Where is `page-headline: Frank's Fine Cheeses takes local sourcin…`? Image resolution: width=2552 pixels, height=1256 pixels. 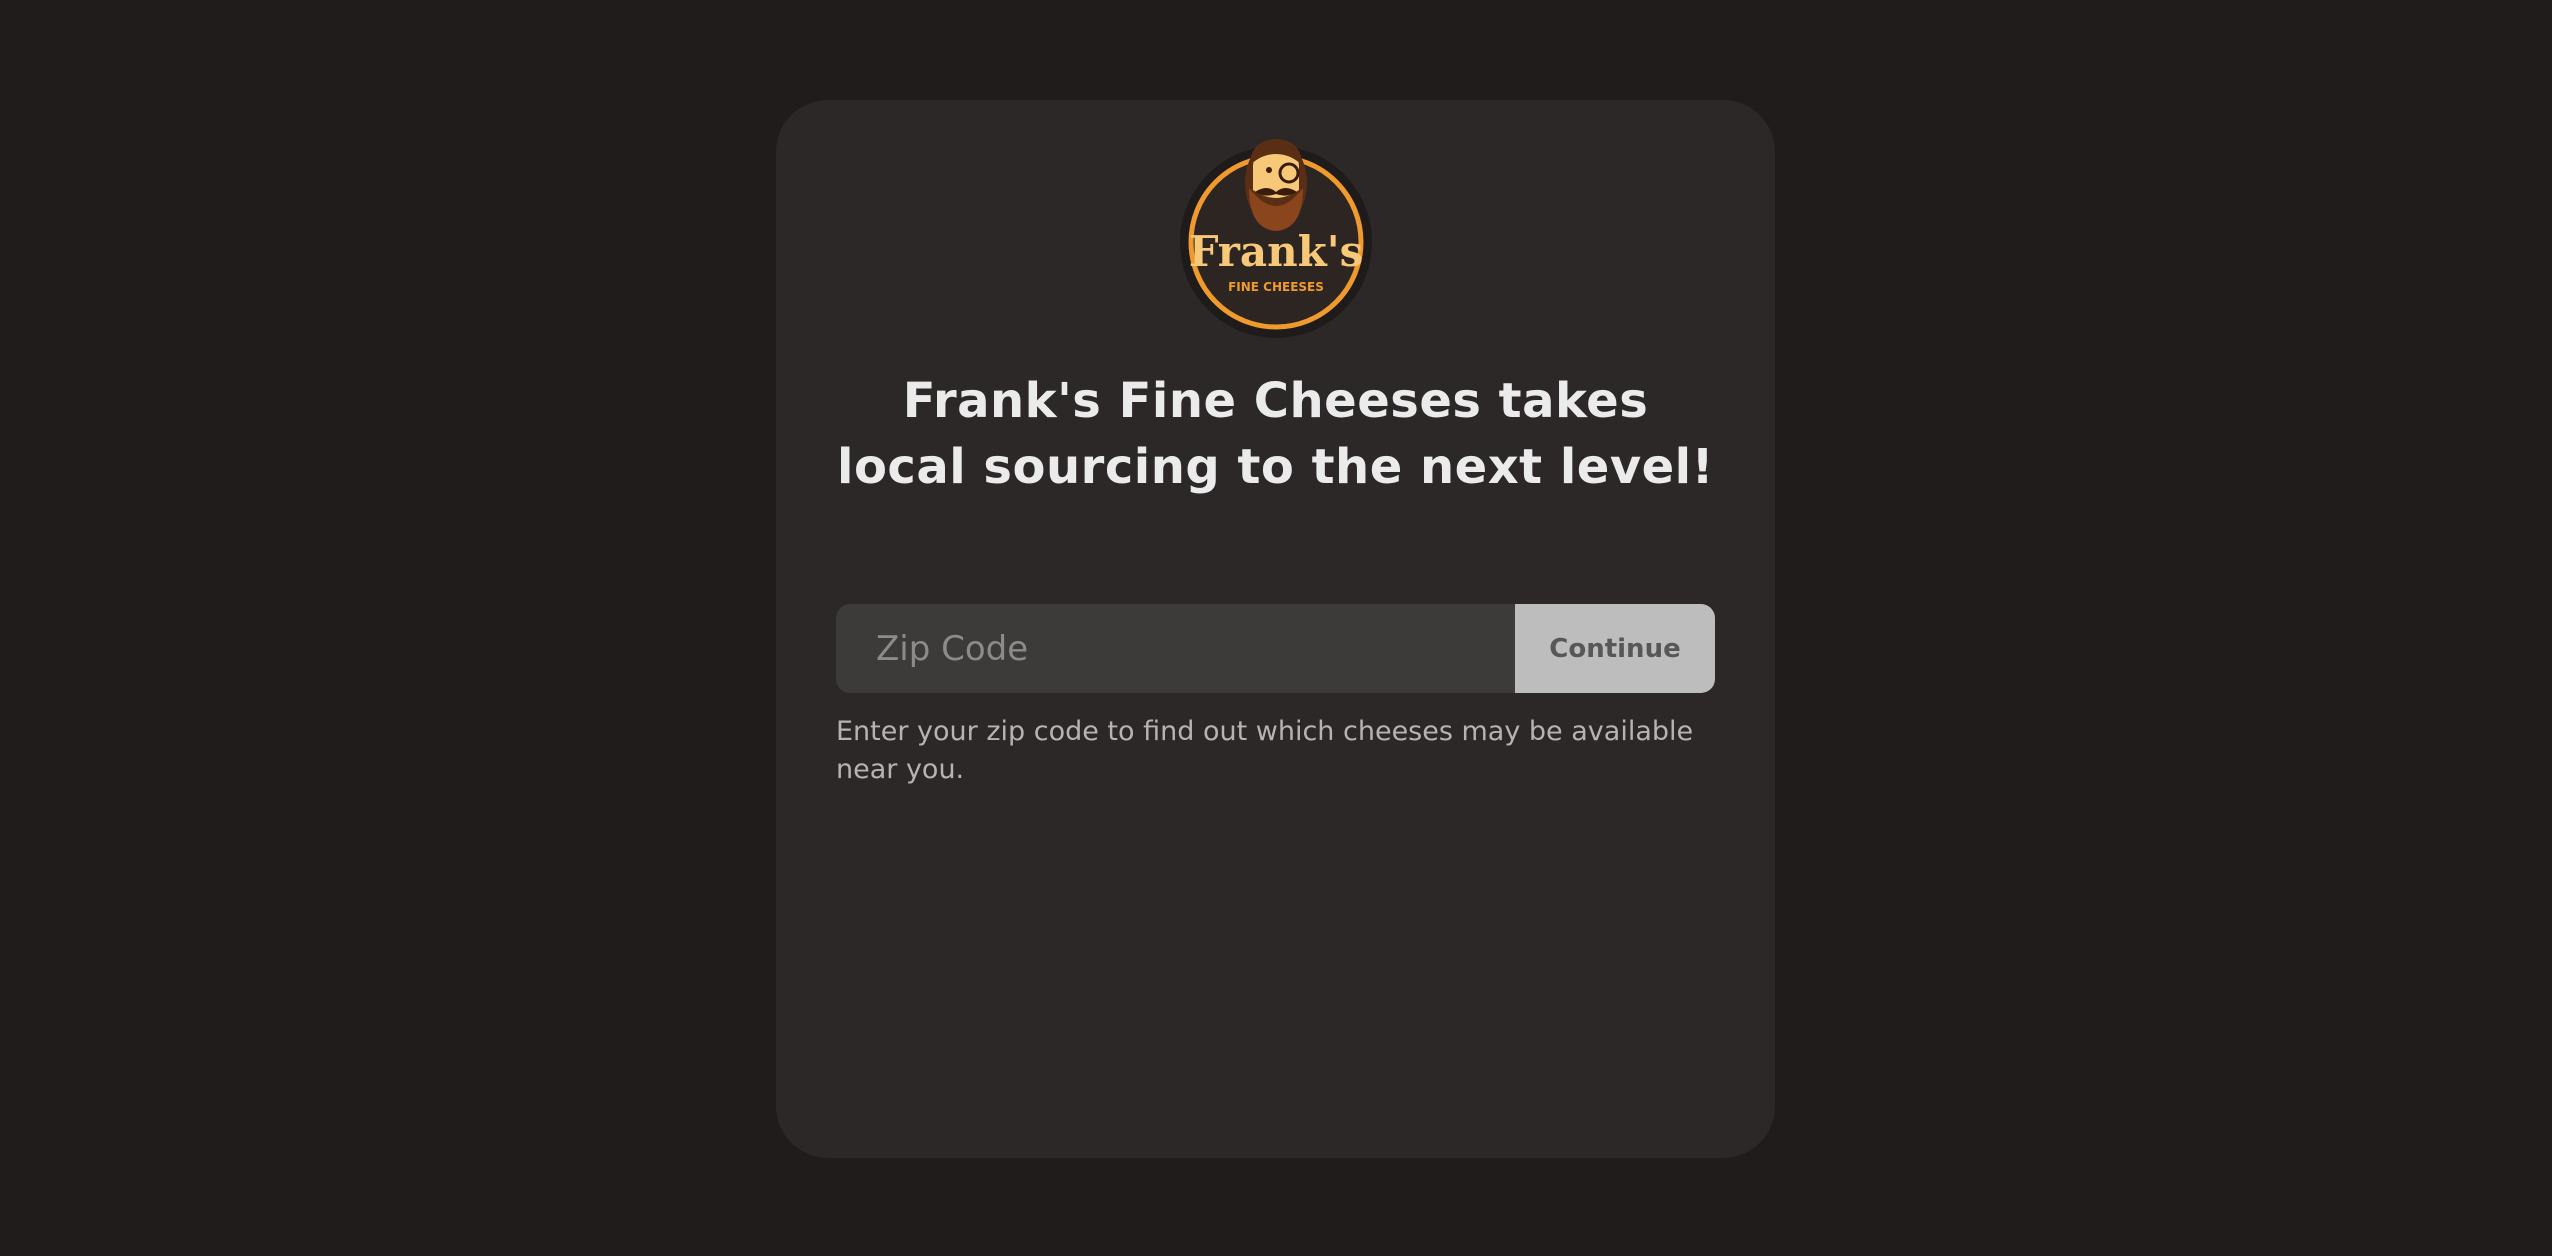
page-headline: Frank's Fine Cheeses takes local sourcin… is located at coordinates (1275, 434).